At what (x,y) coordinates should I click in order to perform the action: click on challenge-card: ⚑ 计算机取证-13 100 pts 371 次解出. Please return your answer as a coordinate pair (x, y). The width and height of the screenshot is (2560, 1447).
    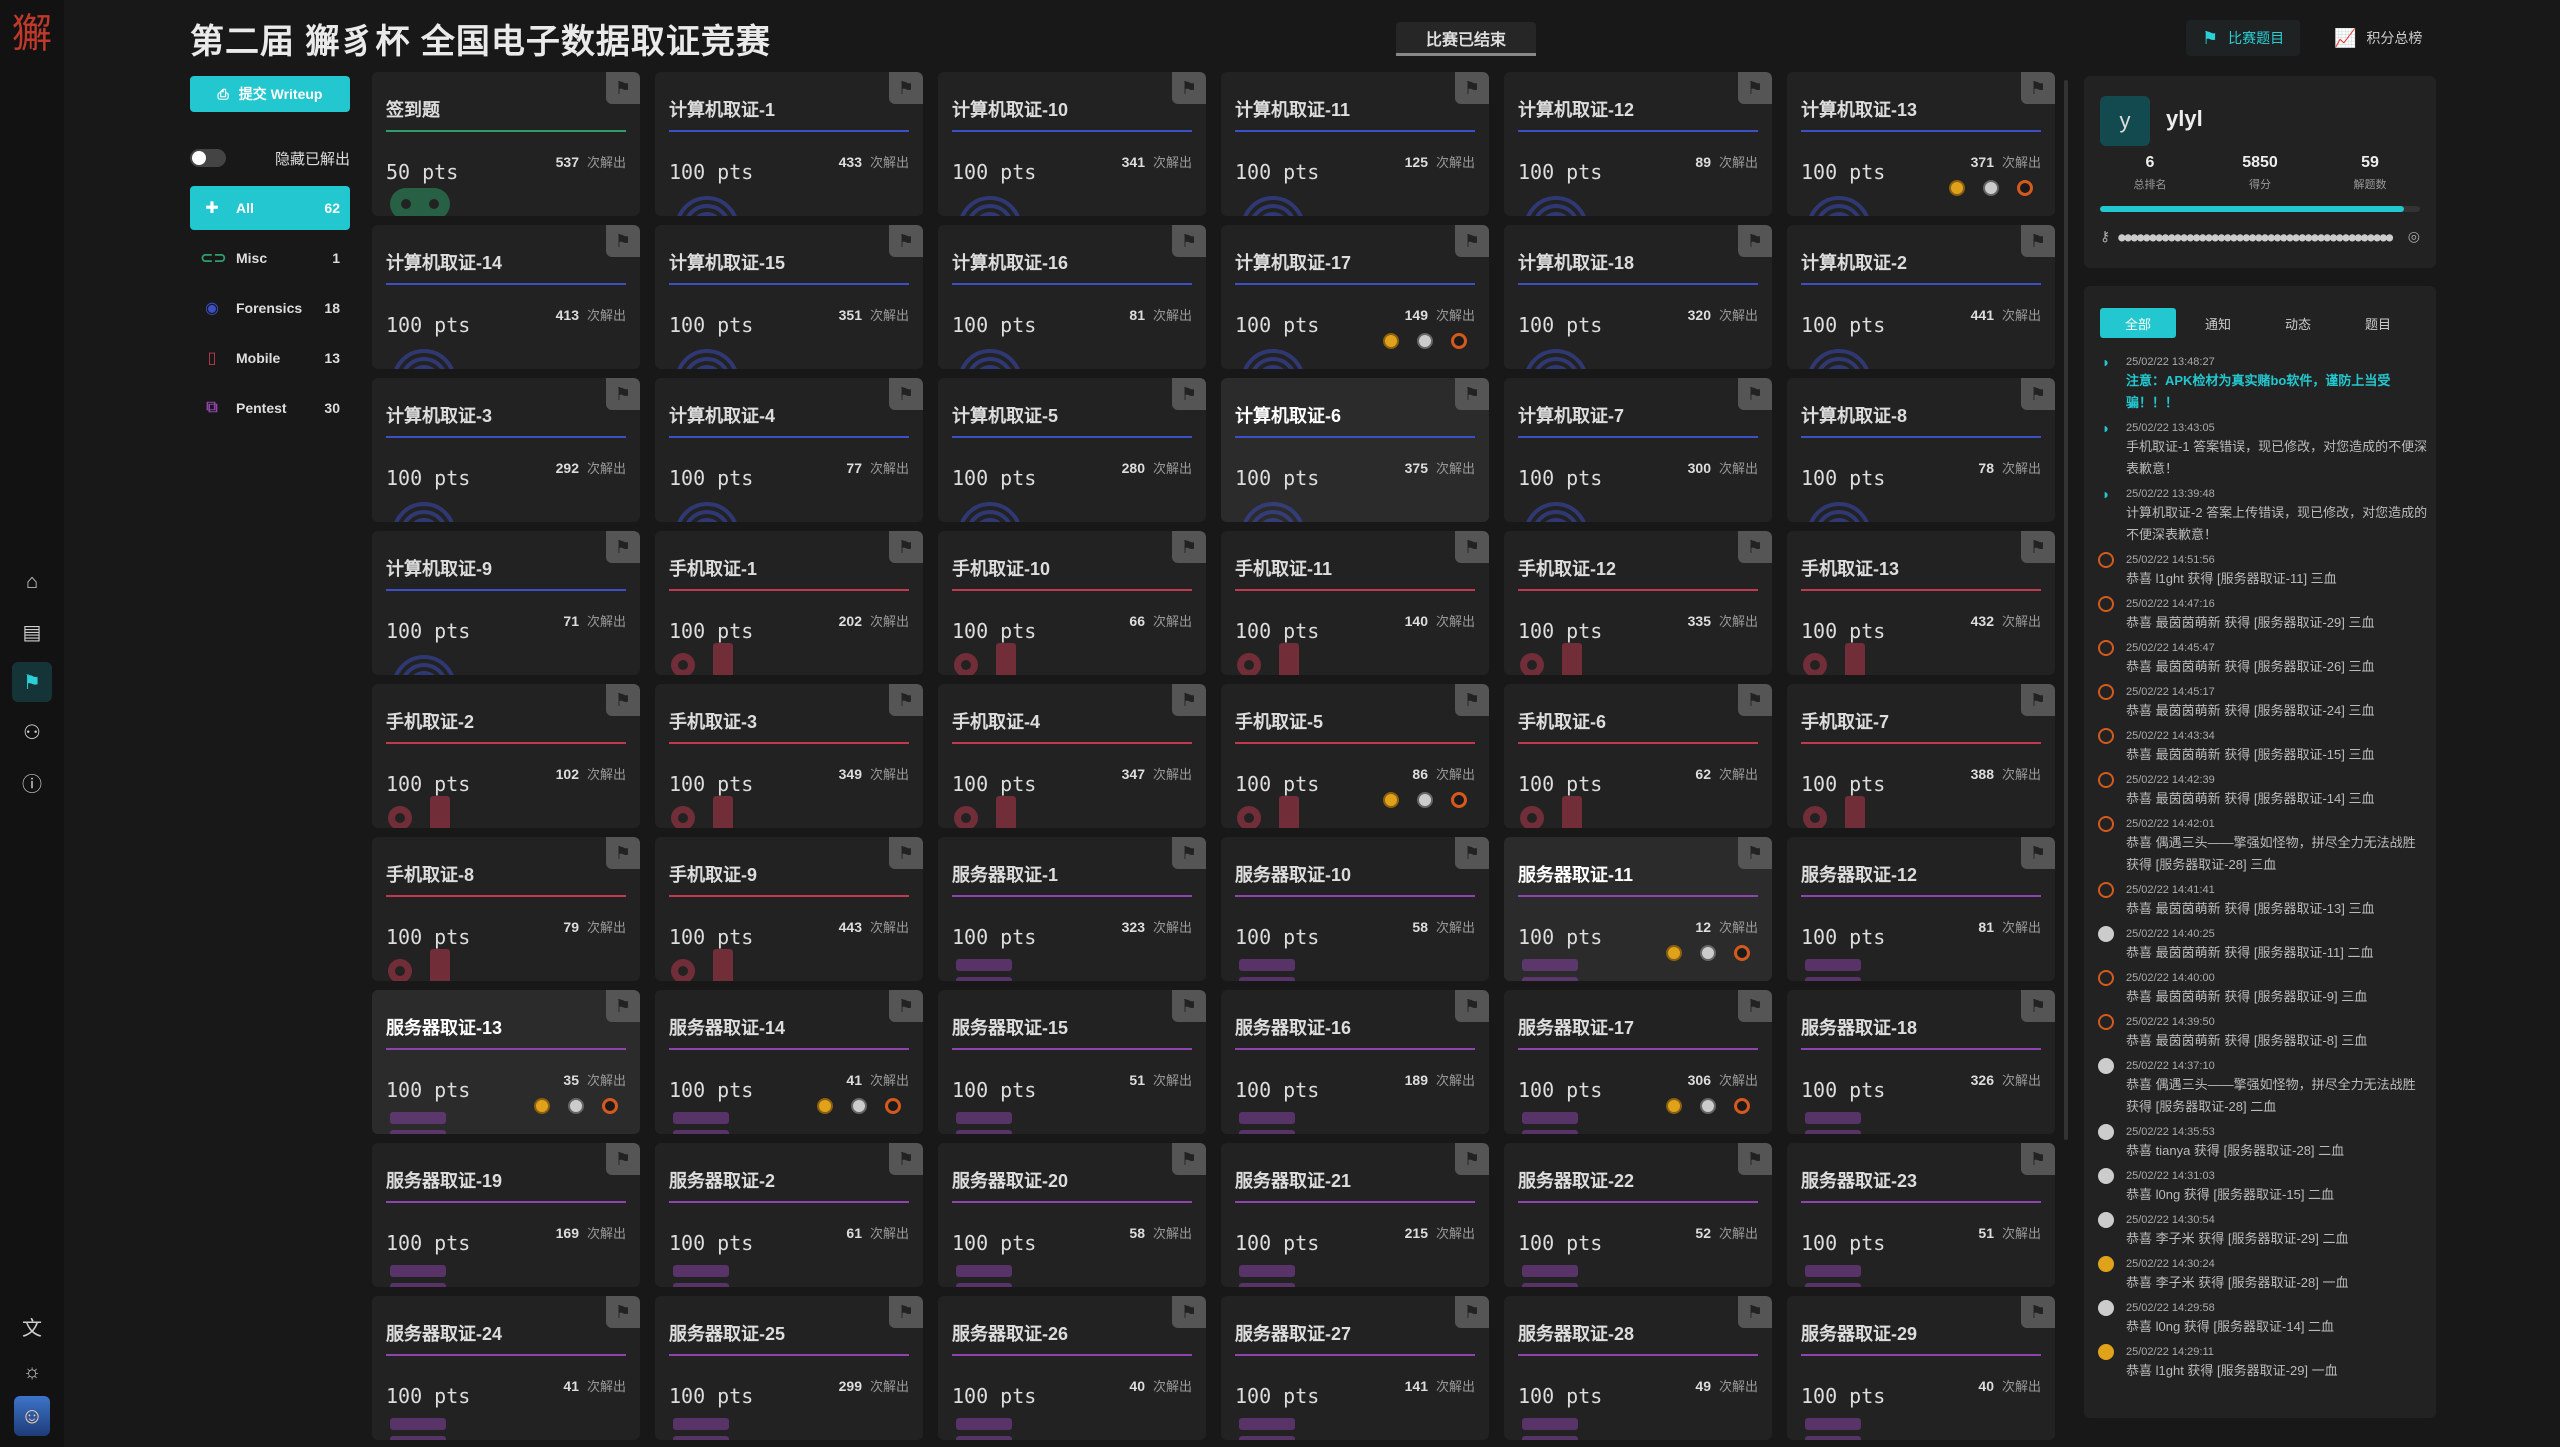
    Looking at the image, I should click on (1921, 144).